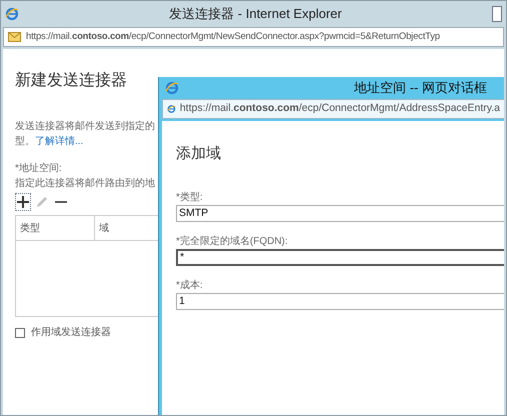 This screenshot has width=507, height=416. I want to click on column-header: 类型, so click(55, 228).